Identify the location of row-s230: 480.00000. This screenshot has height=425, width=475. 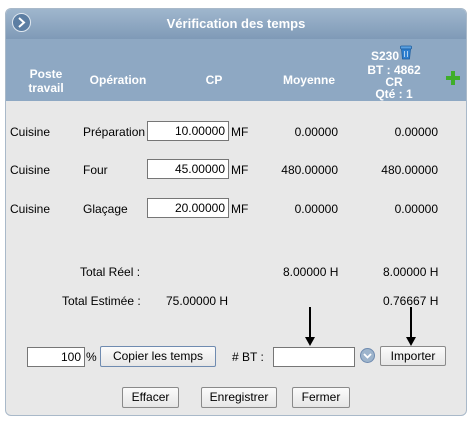
(409, 170).